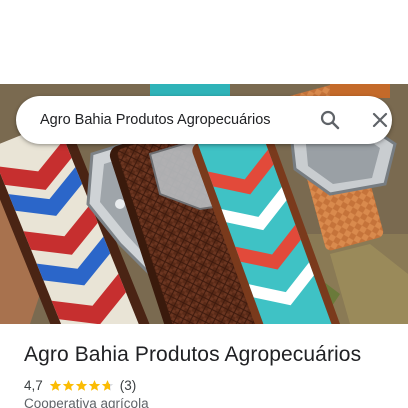 Image resolution: width=408 pixels, height=408 pixels. I want to click on close-icon, so click(380, 120).